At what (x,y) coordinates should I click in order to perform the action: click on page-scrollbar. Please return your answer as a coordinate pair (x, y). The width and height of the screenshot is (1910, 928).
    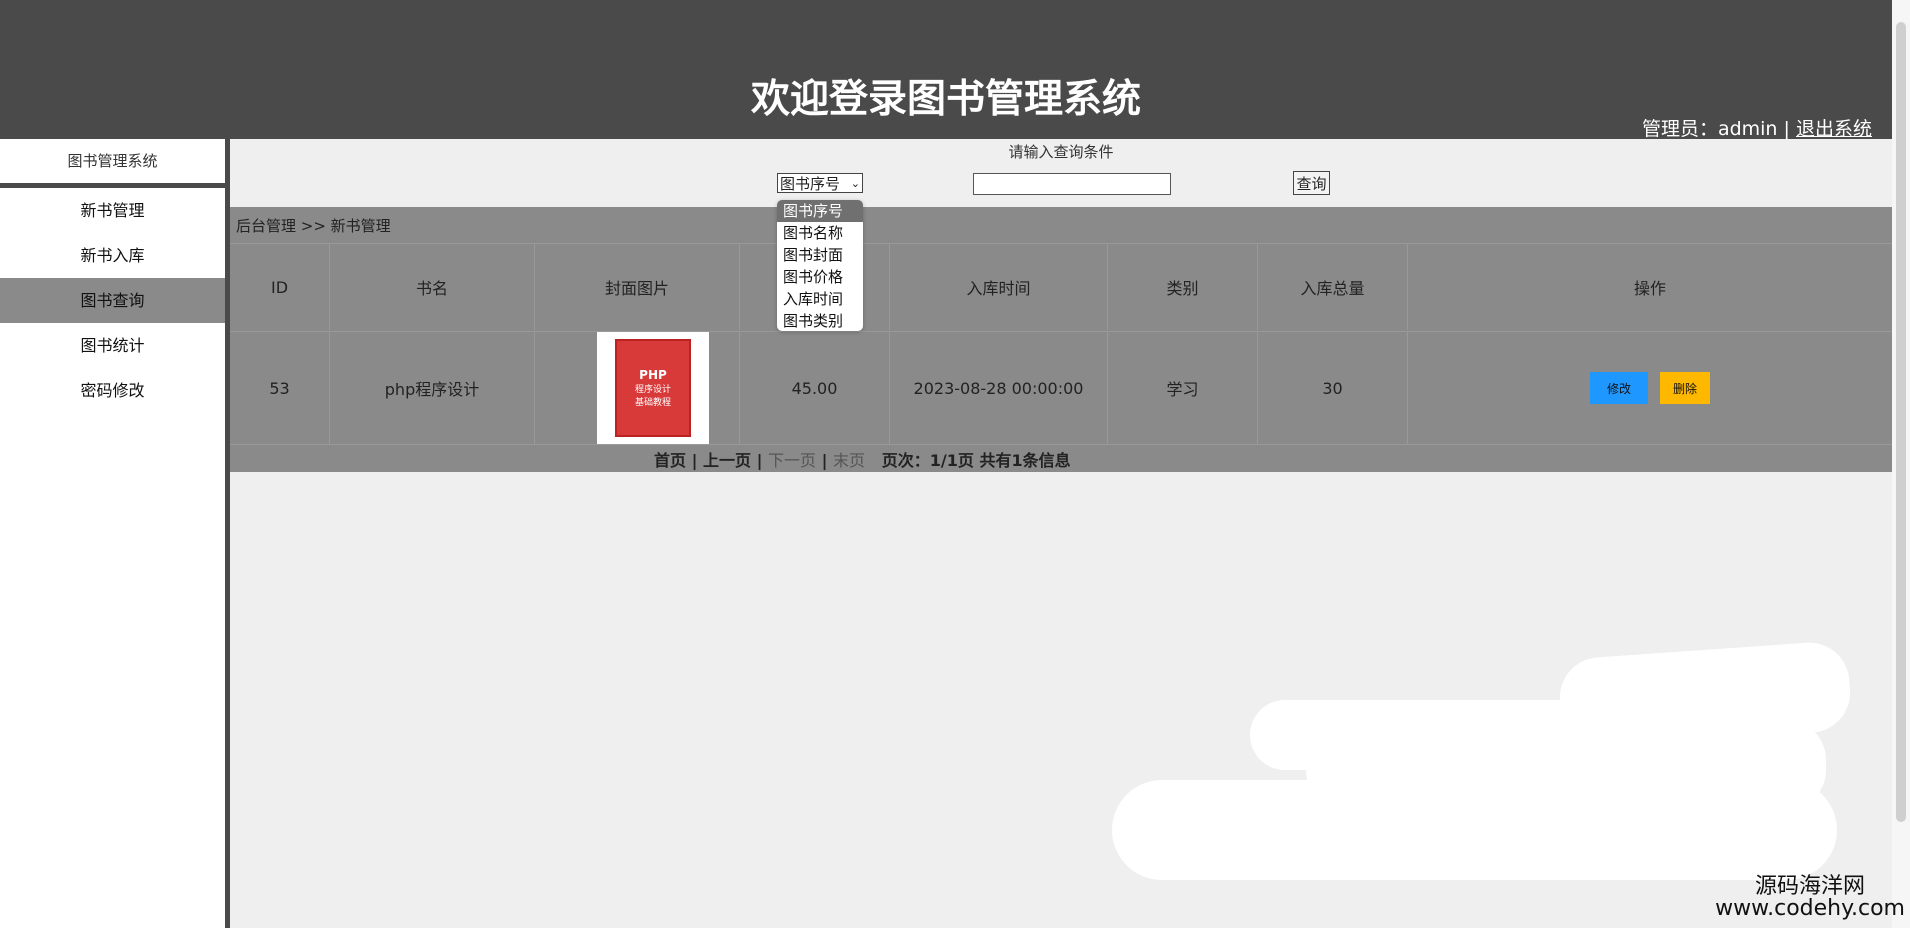
    Looking at the image, I should click on (1901, 464).